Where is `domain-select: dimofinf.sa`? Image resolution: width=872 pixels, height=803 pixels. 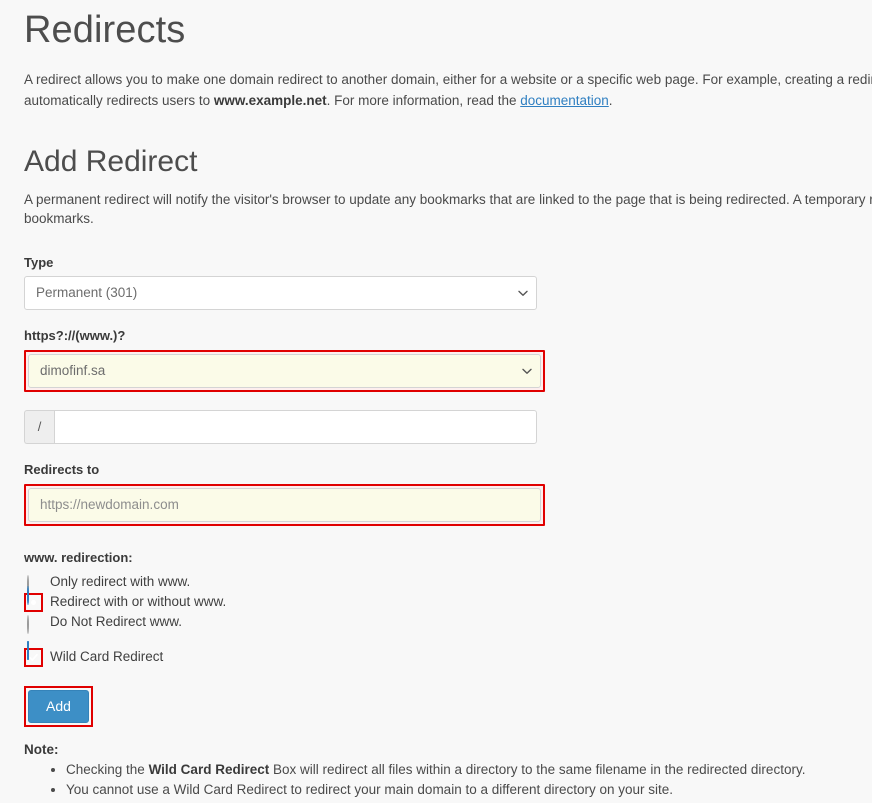 domain-select: dimofinf.sa is located at coordinates (284, 370).